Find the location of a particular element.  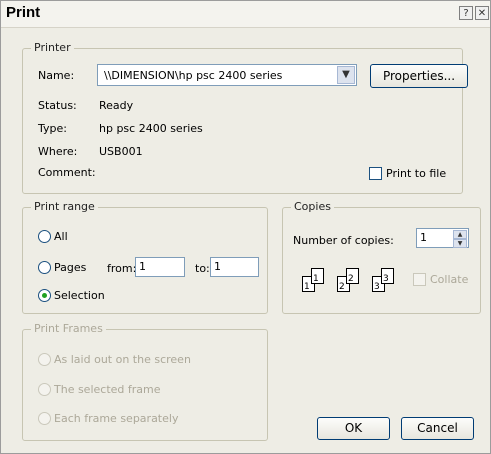

collate-label: Collate is located at coordinates (449, 279).